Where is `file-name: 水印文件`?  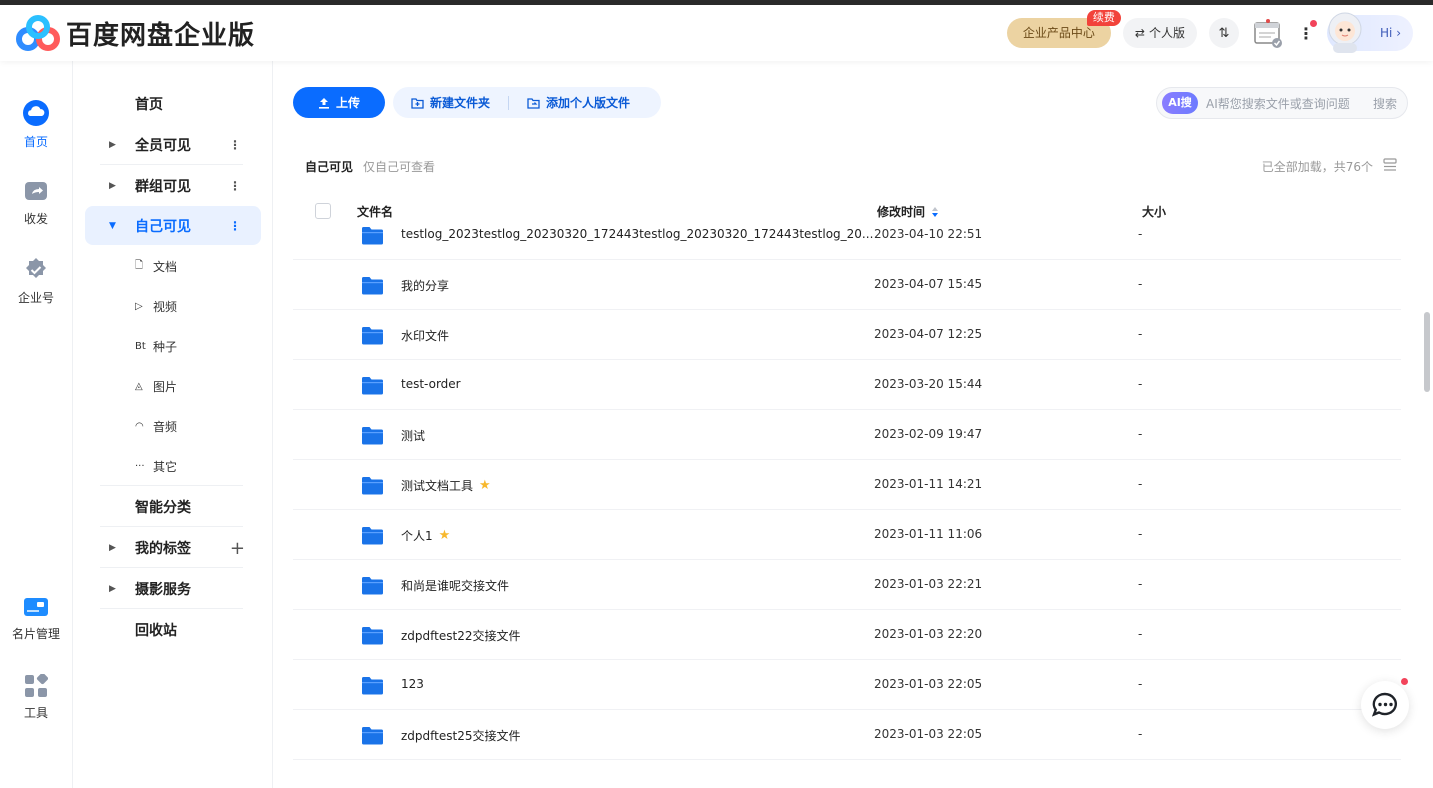 file-name: 水印文件 is located at coordinates (425, 335).